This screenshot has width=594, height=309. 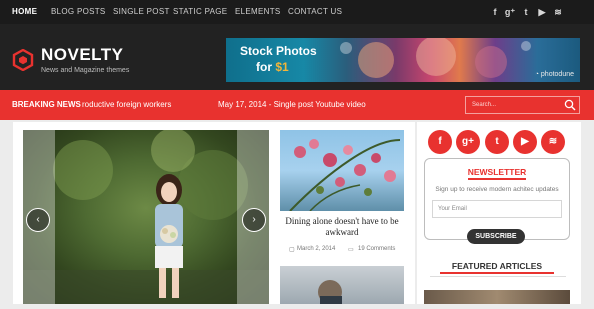 What do you see at coordinates (554, 74) in the screenshot?
I see `banner-watermark: ◔ photodune` at bounding box center [554, 74].